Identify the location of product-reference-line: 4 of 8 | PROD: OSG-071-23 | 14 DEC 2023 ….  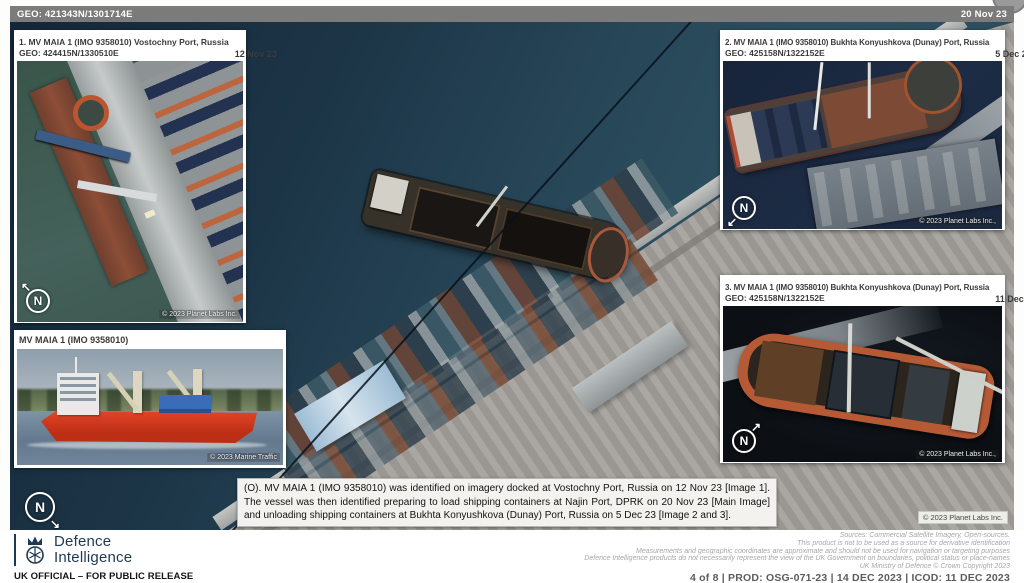
(850, 577).